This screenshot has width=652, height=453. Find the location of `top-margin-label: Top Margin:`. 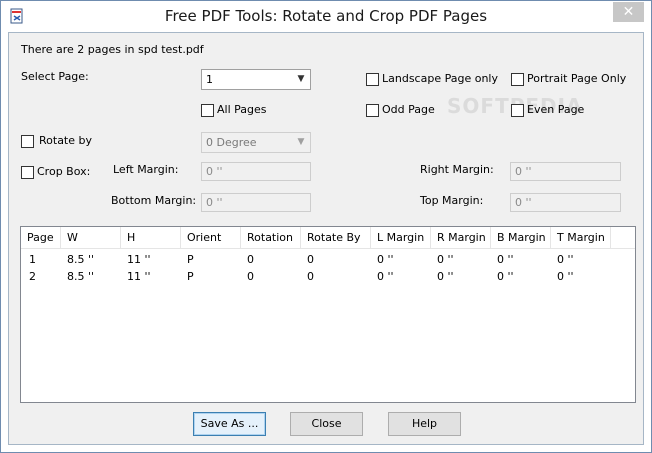

top-margin-label: Top Margin: is located at coordinates (452, 200).